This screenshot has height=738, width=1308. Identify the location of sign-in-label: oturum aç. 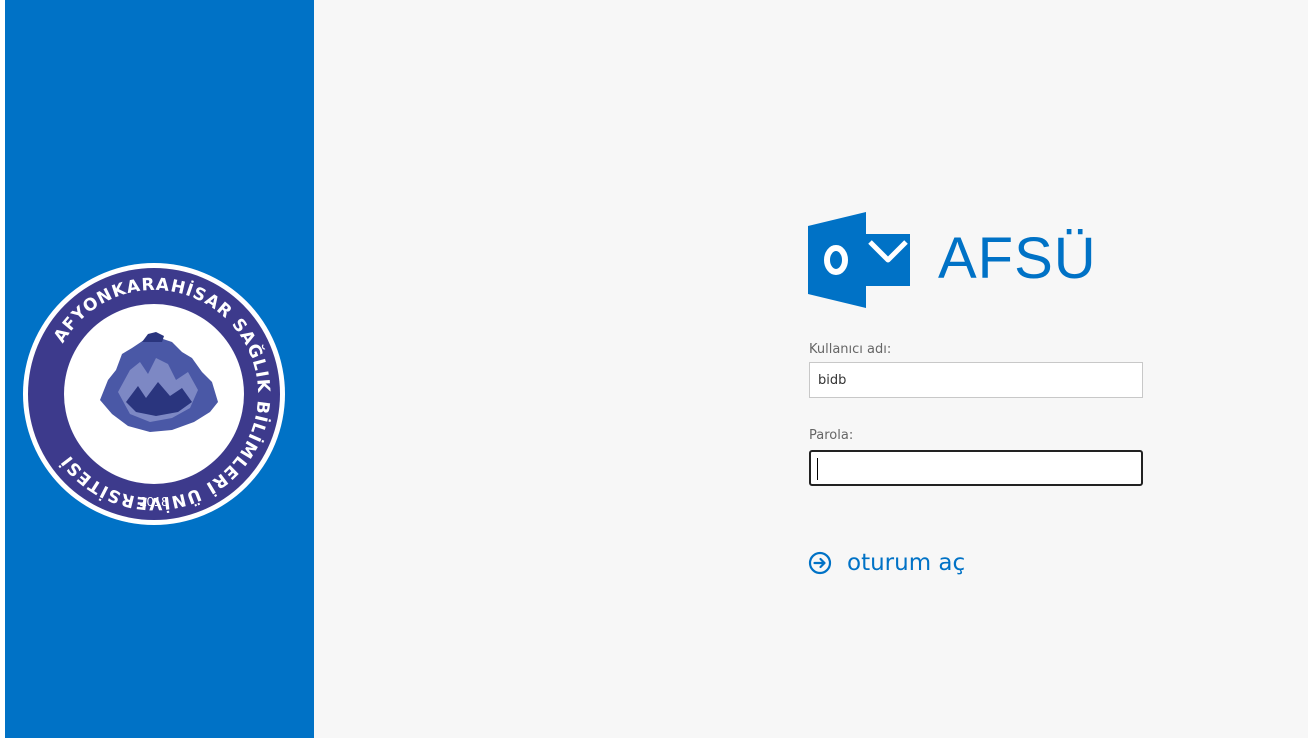
(906, 563).